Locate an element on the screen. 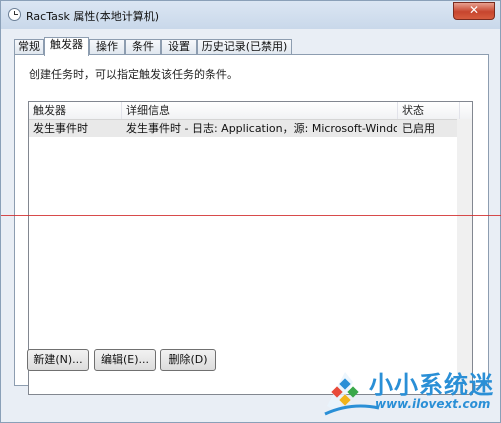  panel-hint: 创建任务时，可以指定触发该任务的条件。 is located at coordinates (133, 74).